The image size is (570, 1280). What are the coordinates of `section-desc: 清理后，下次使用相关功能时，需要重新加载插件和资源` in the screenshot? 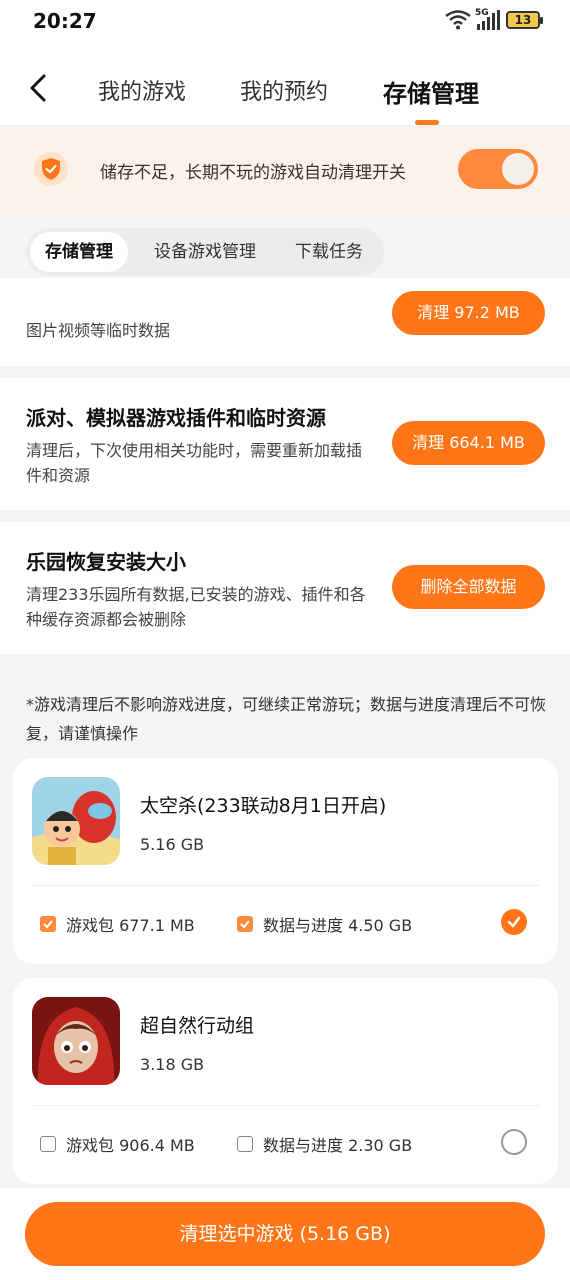 It's located at (194, 463).